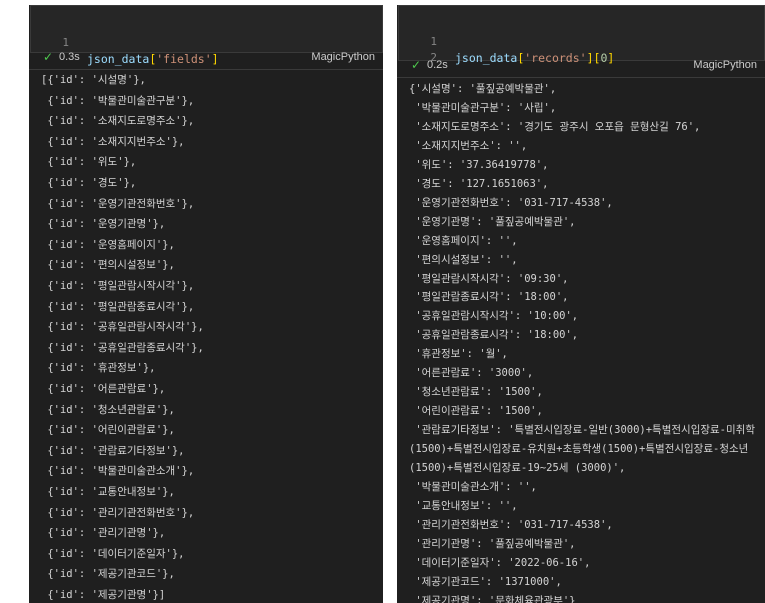  Describe the element at coordinates (118, 512) in the screenshot. I see `output-line: {'id': '관리기관전화번호'},` at that location.